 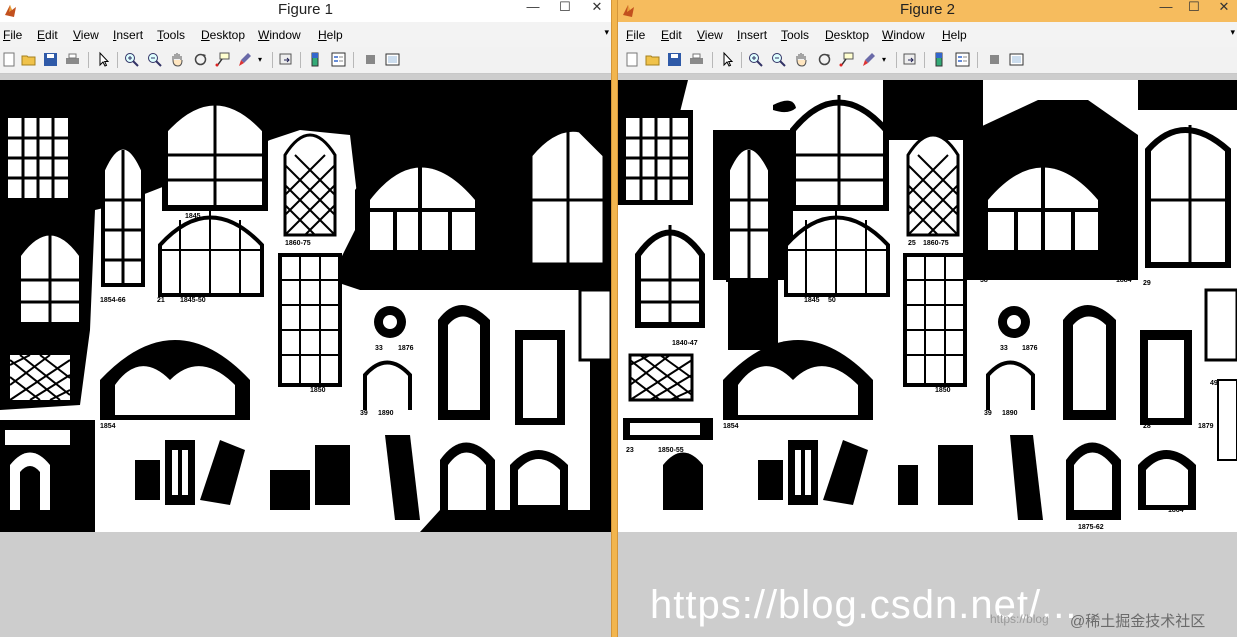 I want to click on title-bar: Figure 1 — ☐ ✕, so click(x=305, y=11).